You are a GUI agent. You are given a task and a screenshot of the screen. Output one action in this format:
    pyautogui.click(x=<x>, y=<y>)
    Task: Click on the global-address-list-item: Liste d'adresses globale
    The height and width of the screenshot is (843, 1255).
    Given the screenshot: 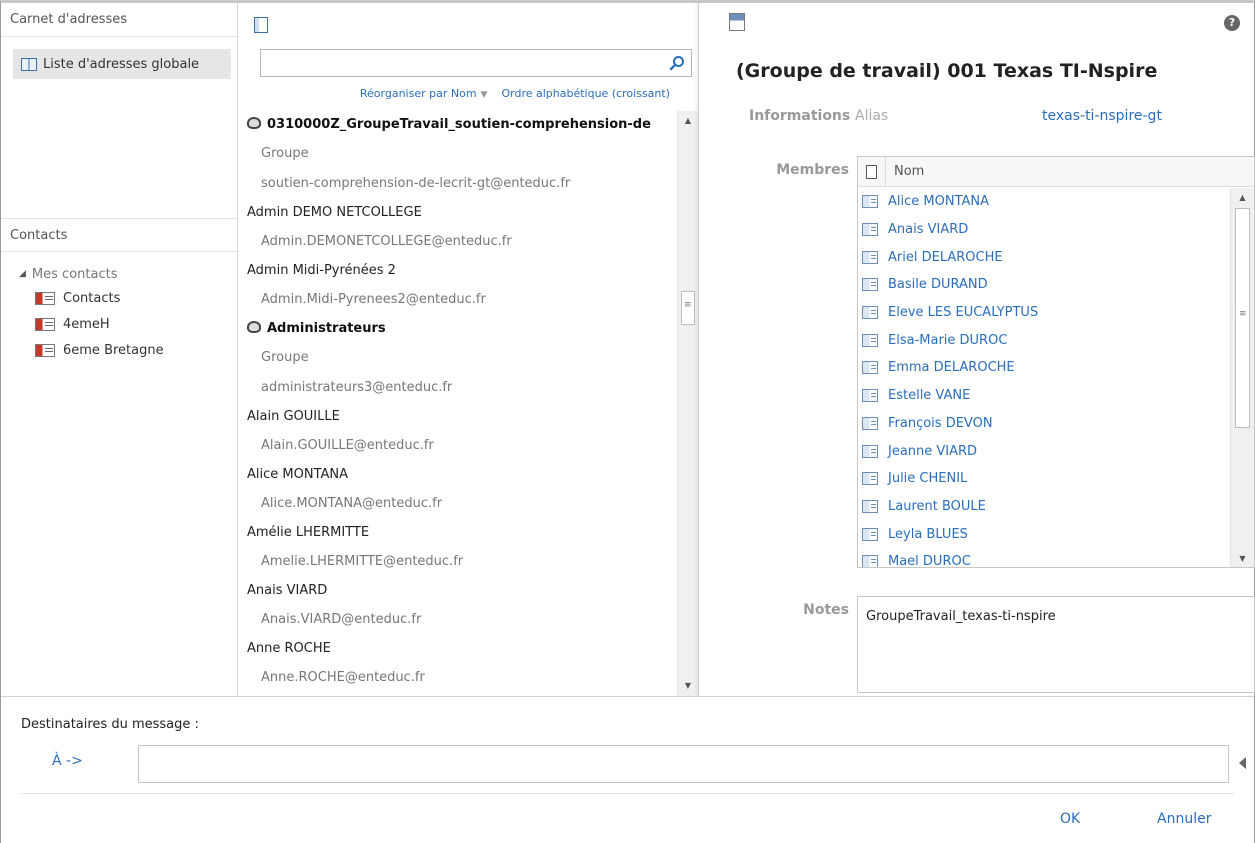 What is the action you would take?
    pyautogui.click(x=122, y=64)
    